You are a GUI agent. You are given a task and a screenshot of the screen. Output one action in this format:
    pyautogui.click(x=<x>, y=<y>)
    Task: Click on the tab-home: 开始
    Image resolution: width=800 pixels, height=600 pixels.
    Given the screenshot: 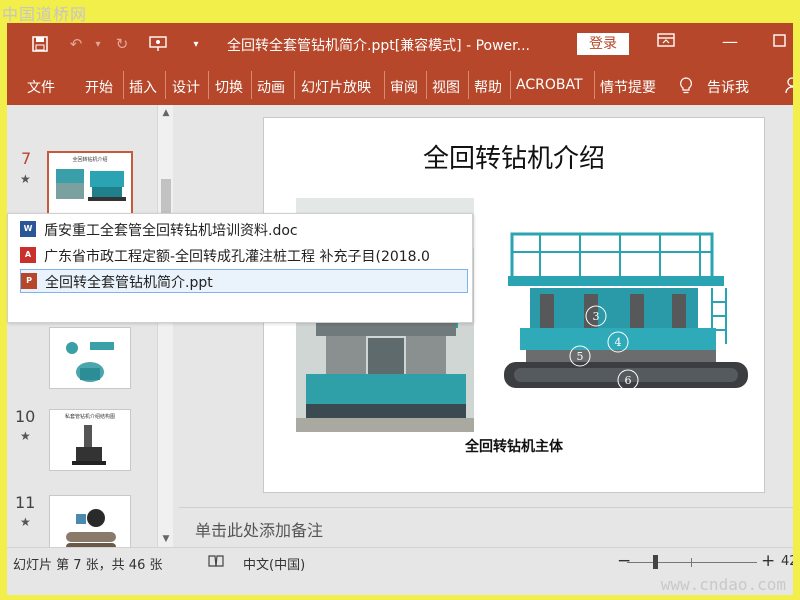 What is the action you would take?
    pyautogui.click(x=99, y=87)
    